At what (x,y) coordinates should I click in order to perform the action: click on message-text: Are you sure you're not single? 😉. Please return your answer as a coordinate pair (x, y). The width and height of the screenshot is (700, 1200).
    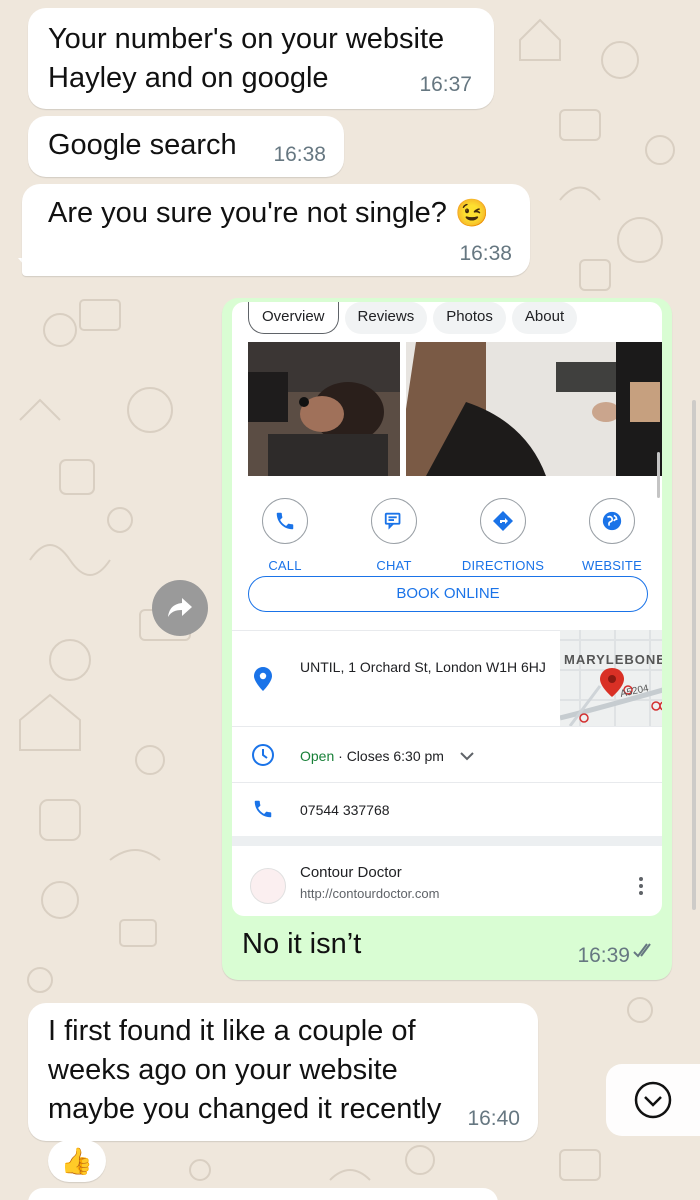
    Looking at the image, I should click on (268, 213).